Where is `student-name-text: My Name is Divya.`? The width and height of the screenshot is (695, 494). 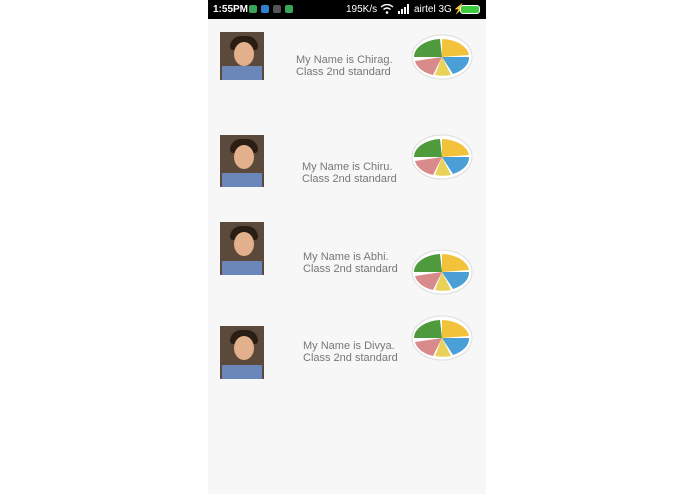 student-name-text: My Name is Divya. is located at coordinates (349, 346).